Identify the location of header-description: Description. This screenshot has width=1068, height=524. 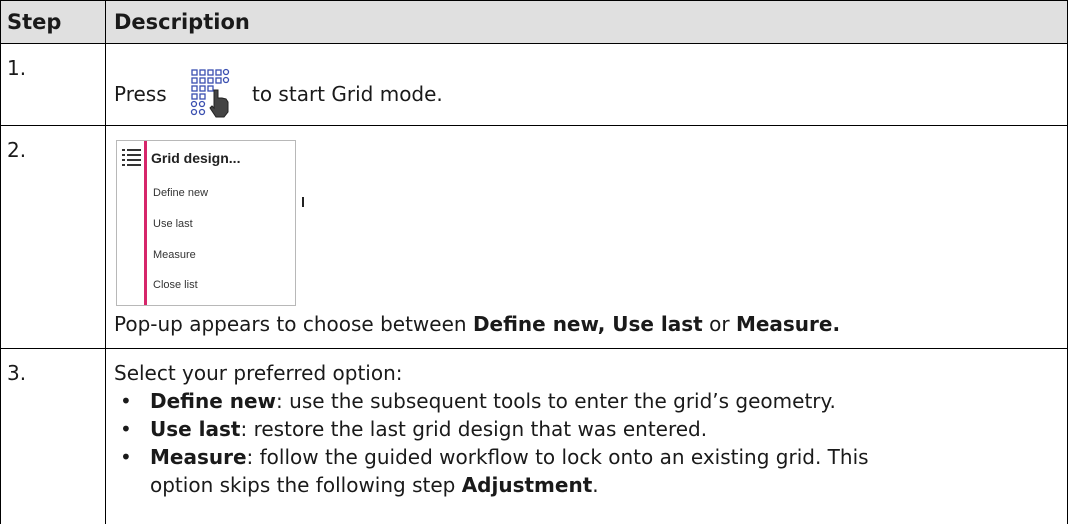
(182, 22).